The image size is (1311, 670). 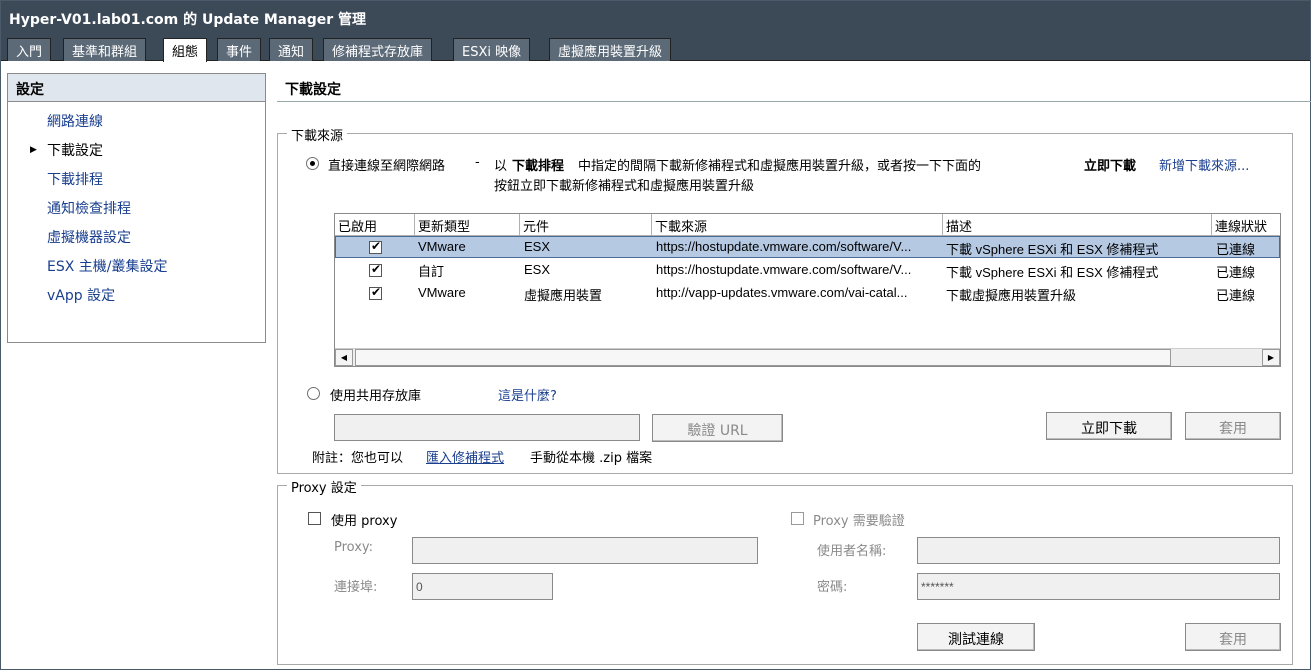 I want to click on direct-desc-part1: 以, so click(x=501, y=166).